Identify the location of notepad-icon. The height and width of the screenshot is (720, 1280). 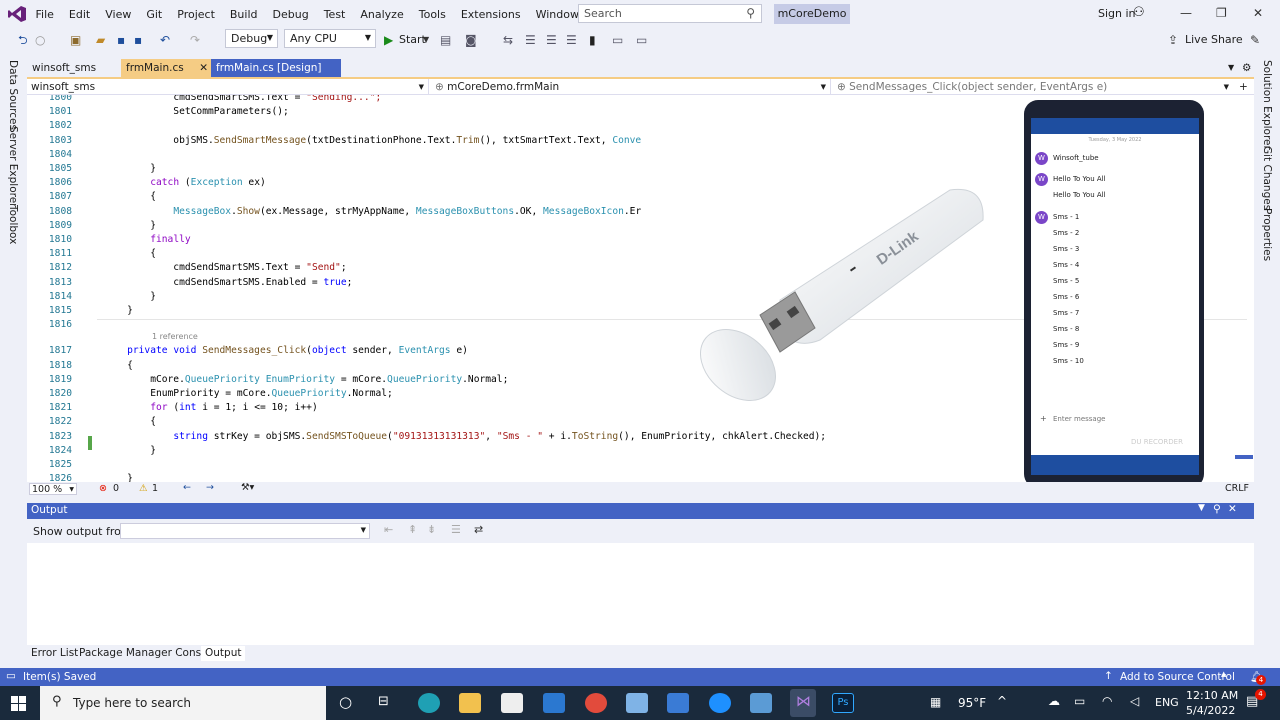
(637, 703).